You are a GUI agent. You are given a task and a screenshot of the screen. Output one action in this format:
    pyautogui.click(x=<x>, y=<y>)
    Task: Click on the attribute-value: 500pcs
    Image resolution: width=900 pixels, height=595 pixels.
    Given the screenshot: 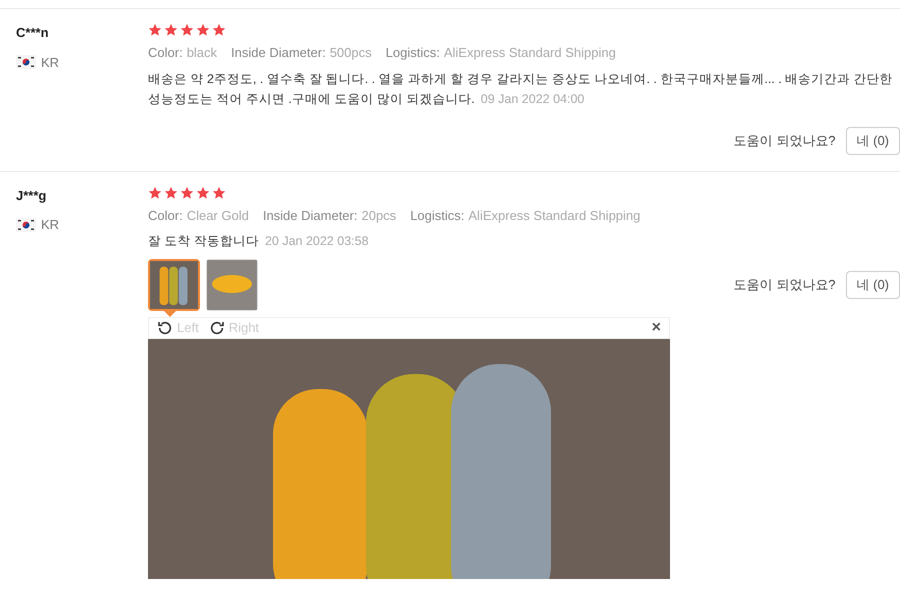 What is the action you would take?
    pyautogui.click(x=351, y=53)
    